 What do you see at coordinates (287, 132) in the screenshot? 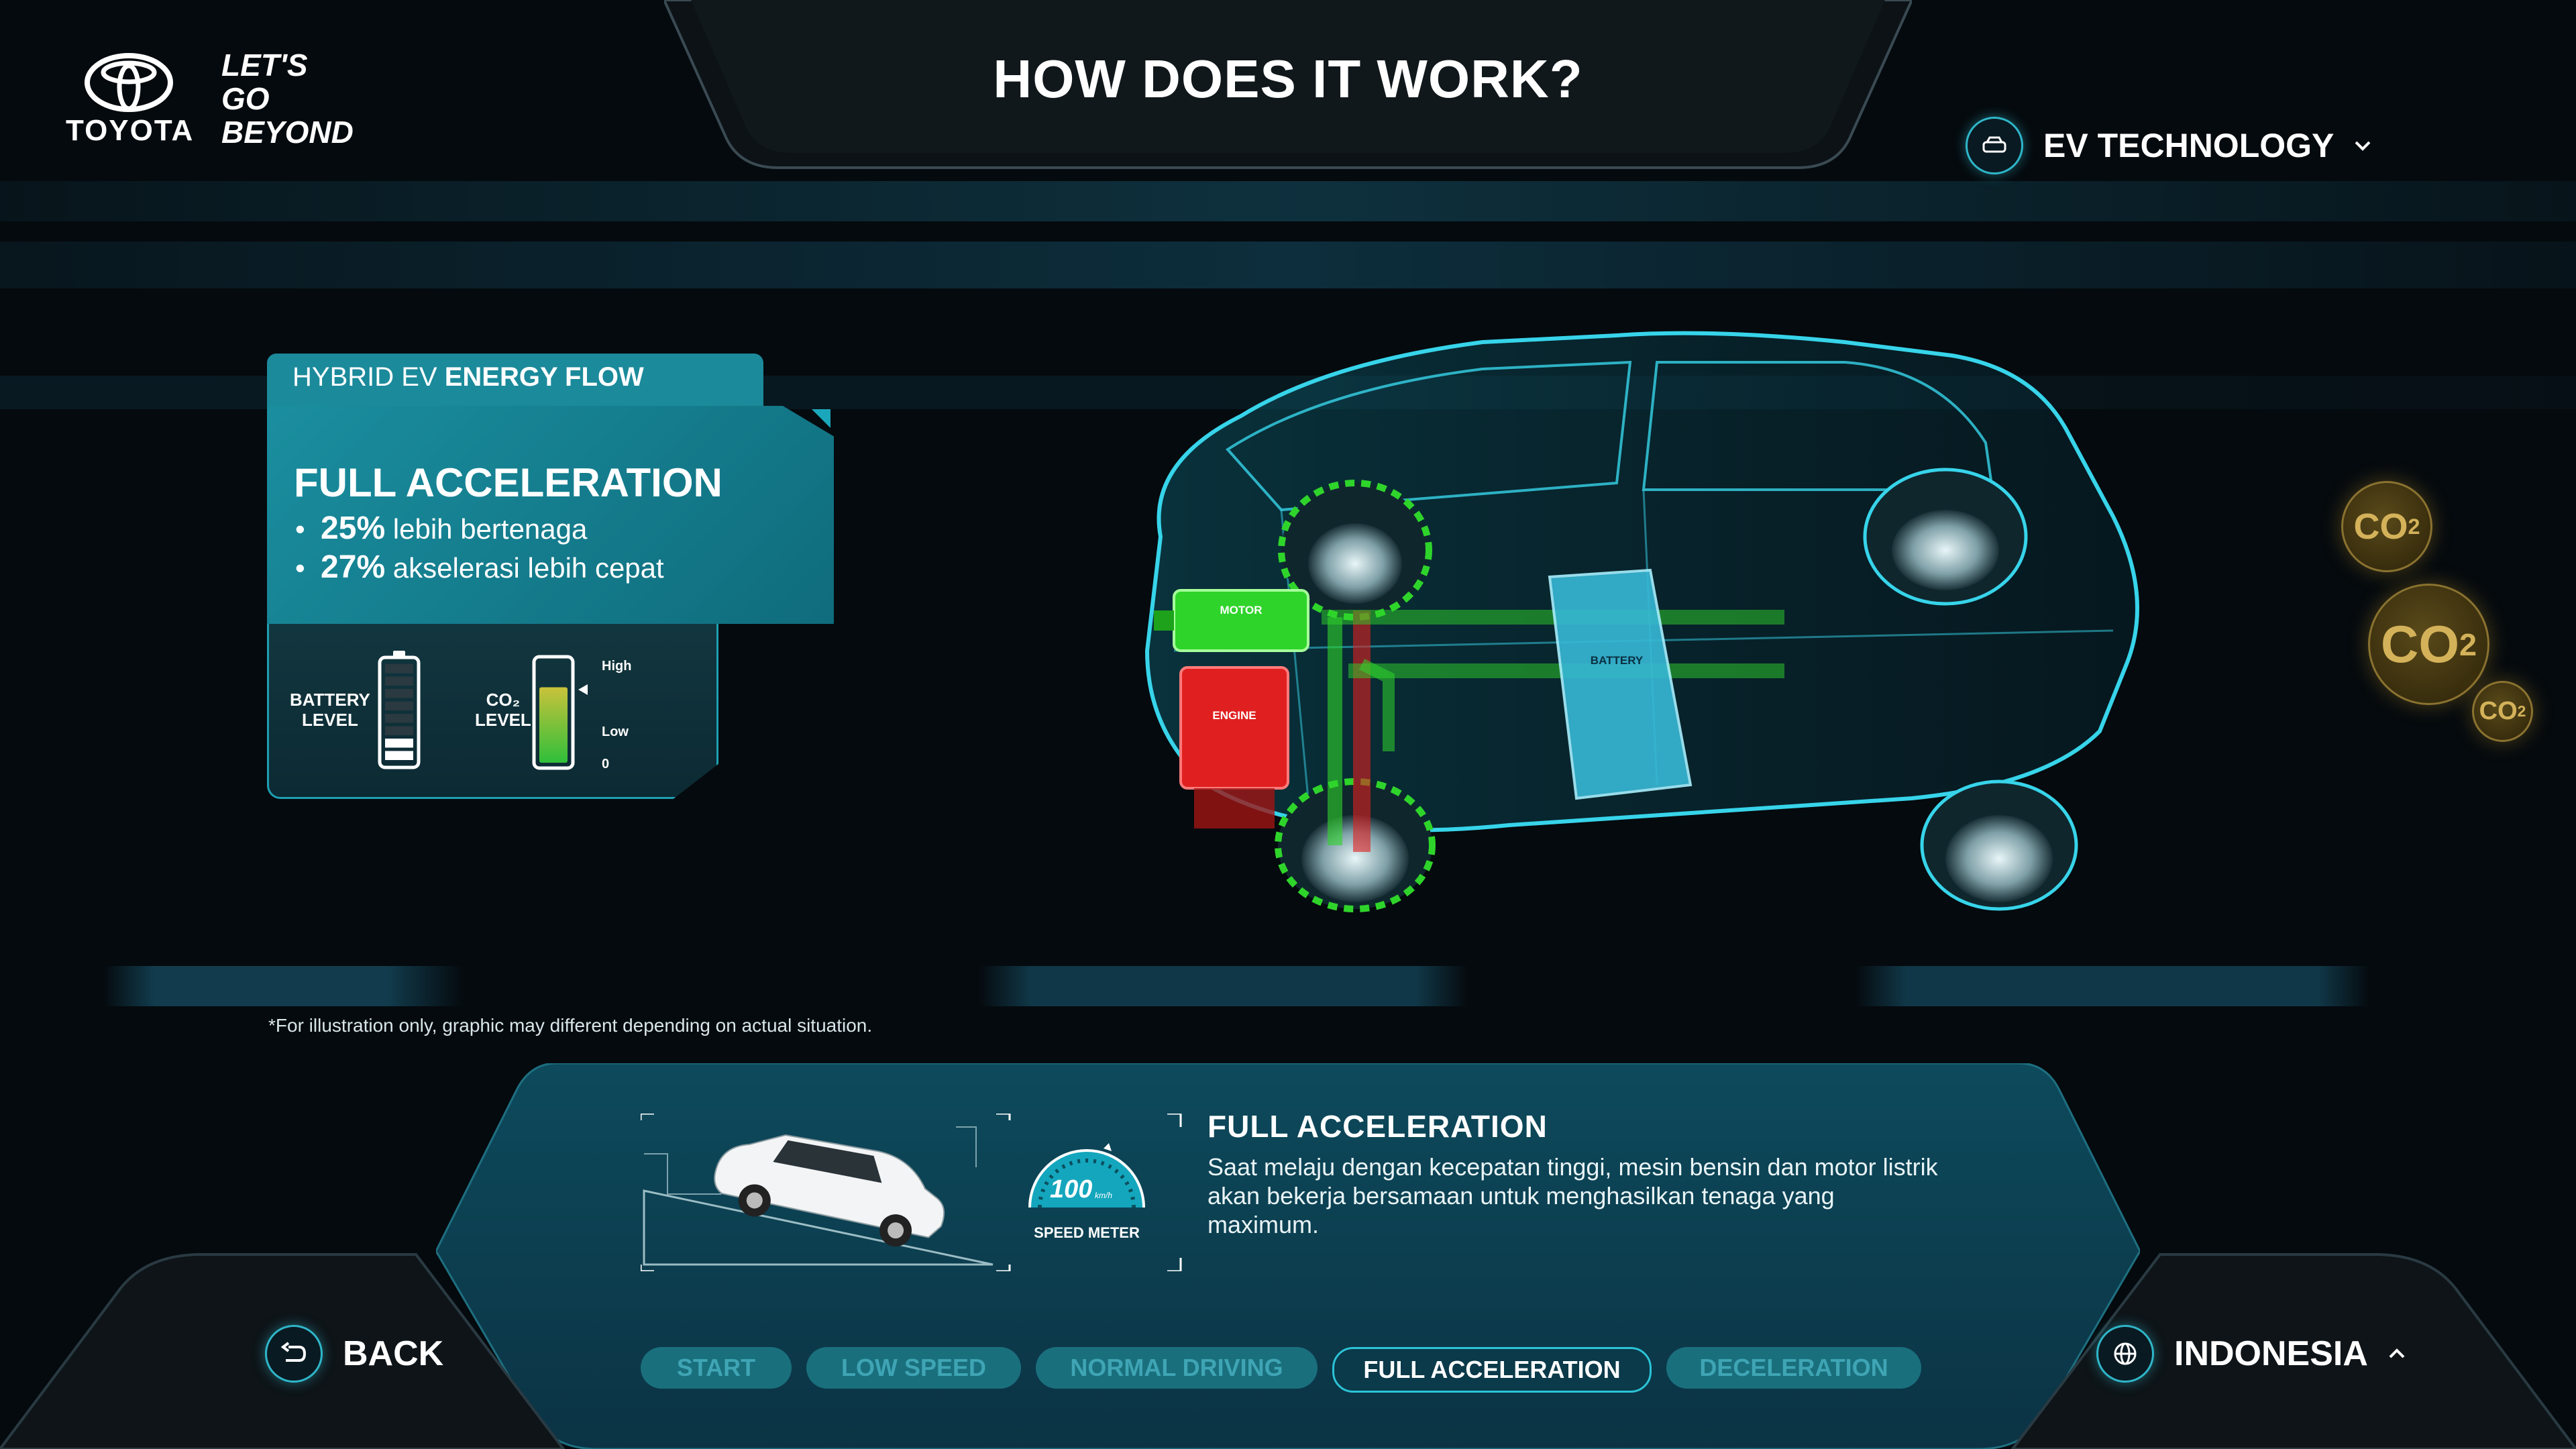
I see `slogan-line: BEYOND` at bounding box center [287, 132].